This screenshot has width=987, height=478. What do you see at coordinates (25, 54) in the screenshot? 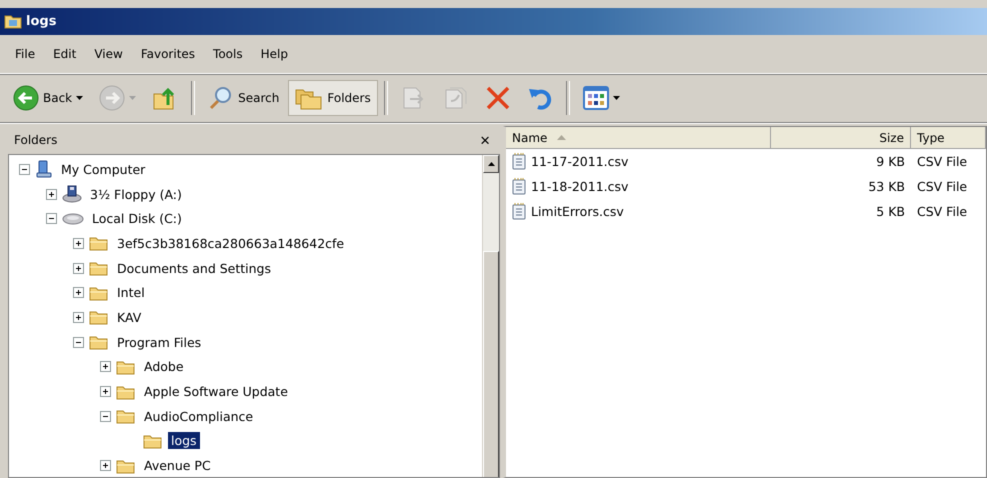
I see `menu-item: File` at bounding box center [25, 54].